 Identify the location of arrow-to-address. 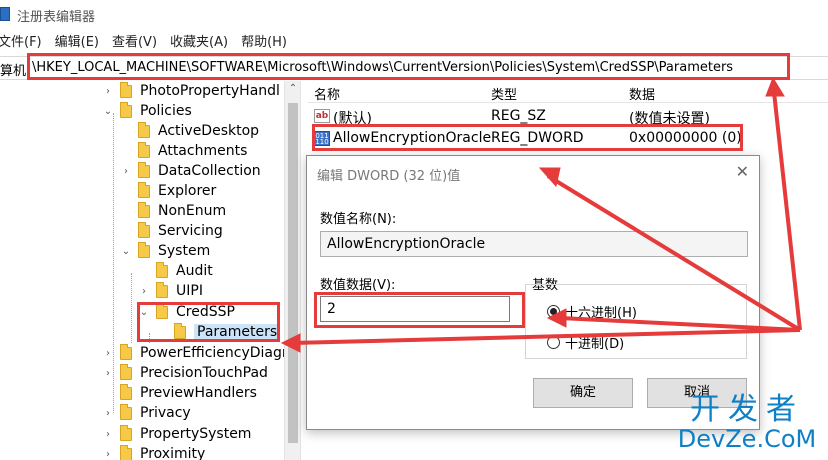
(787, 211).